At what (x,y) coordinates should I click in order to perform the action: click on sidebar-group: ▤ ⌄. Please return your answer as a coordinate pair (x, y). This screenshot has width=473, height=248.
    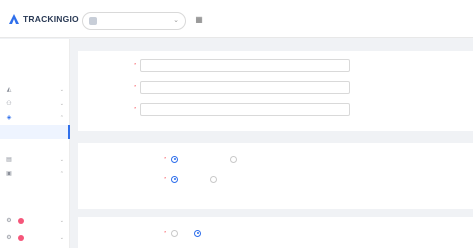
    Looking at the image, I should click on (35, 160).